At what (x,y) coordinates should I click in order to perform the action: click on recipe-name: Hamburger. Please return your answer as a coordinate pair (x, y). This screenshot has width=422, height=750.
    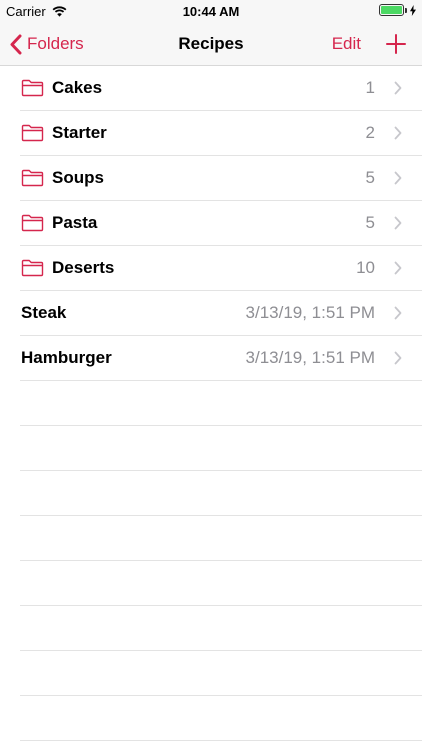
    Looking at the image, I should click on (66, 357).